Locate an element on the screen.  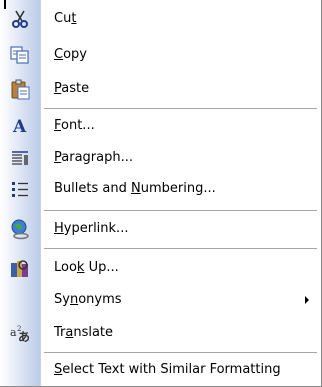
svg-text: a is located at coordinates (13, 332).